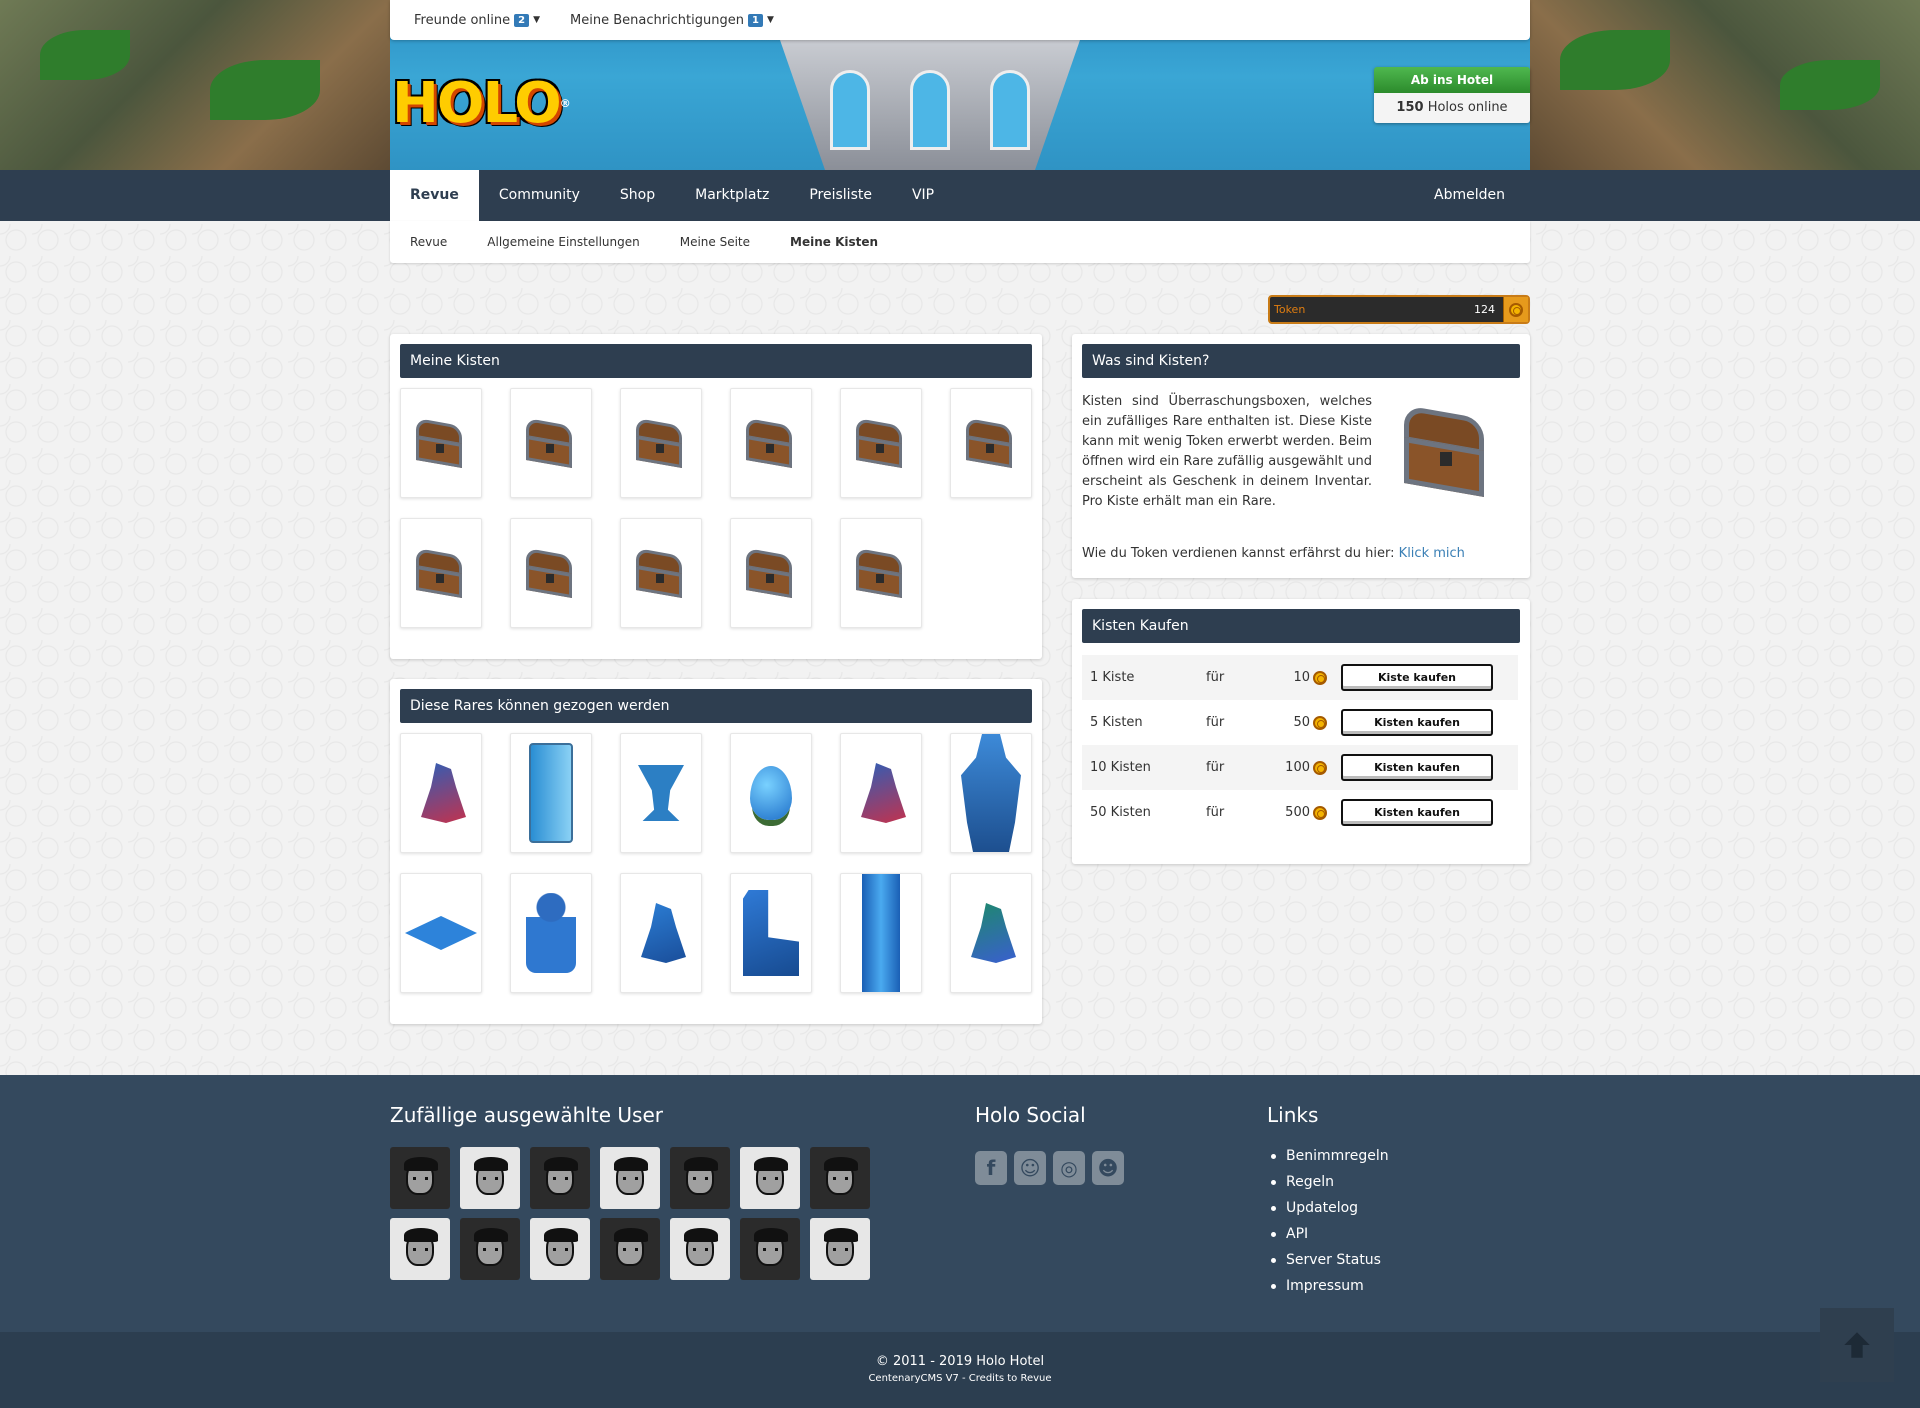 The width and height of the screenshot is (1920, 1408). I want to click on instagram-icon: ◎, so click(1069, 1168).